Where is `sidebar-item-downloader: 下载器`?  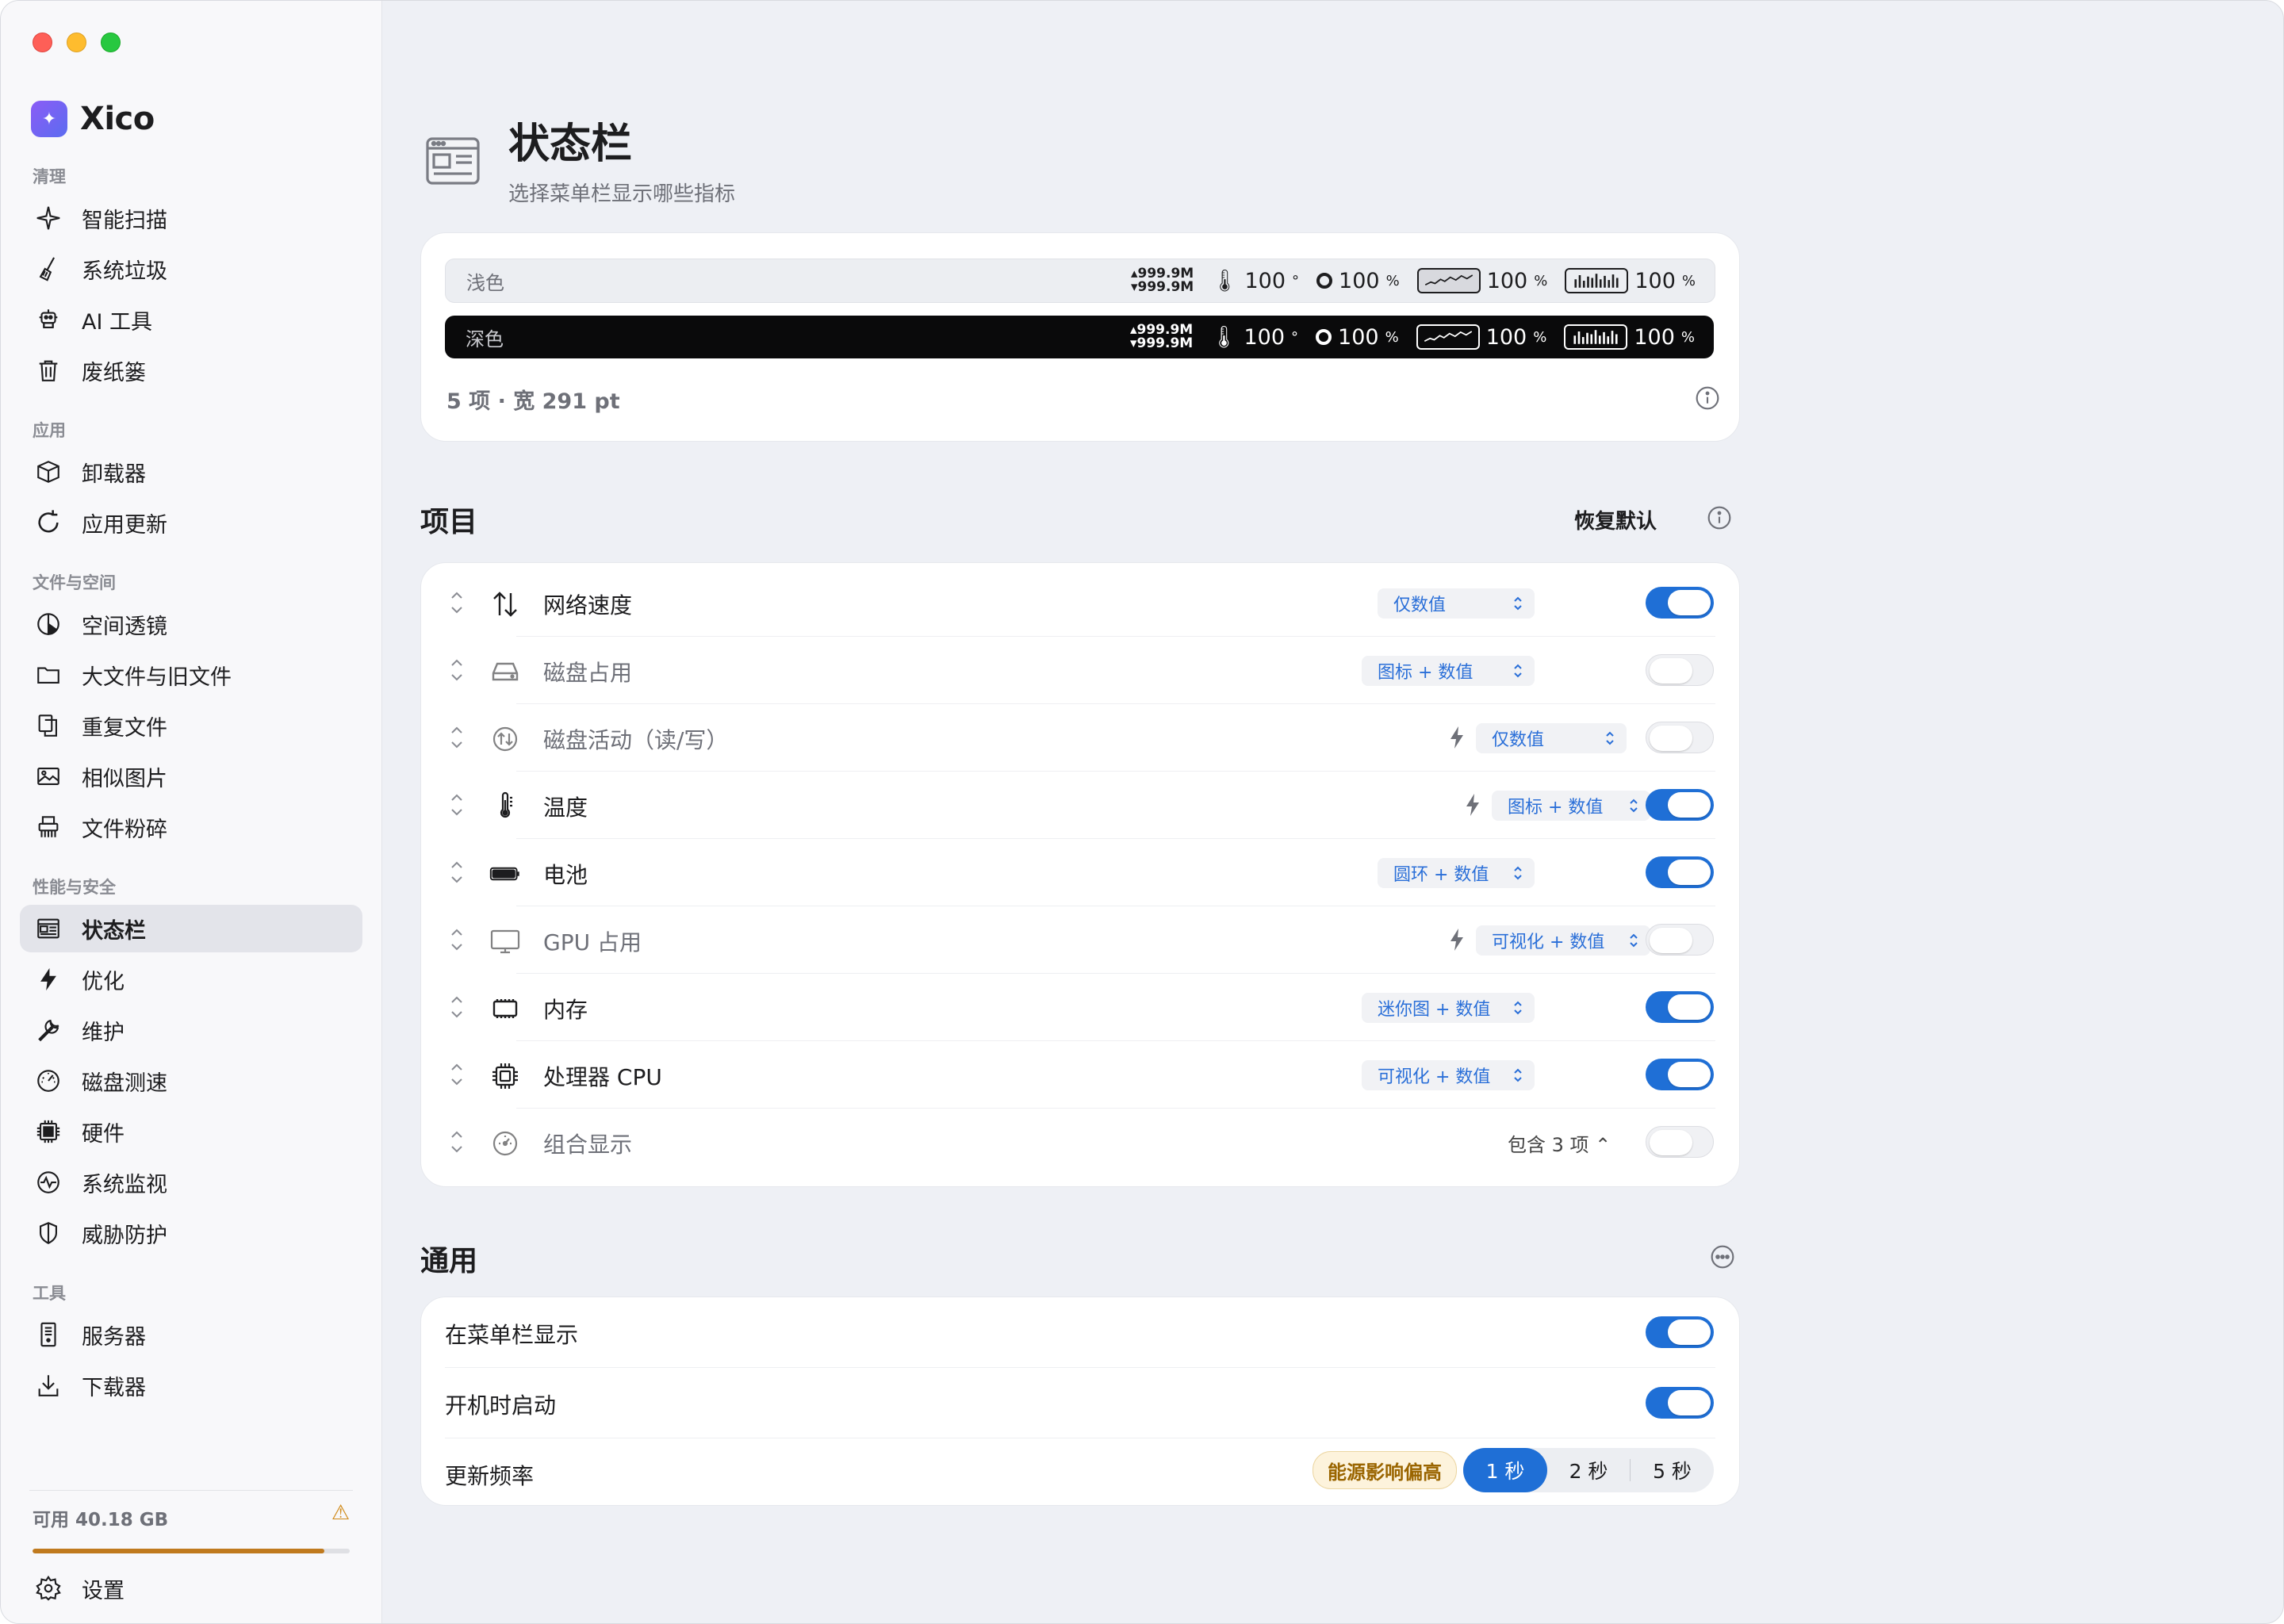 sidebar-item-downloader: 下载器 is located at coordinates (191, 1385).